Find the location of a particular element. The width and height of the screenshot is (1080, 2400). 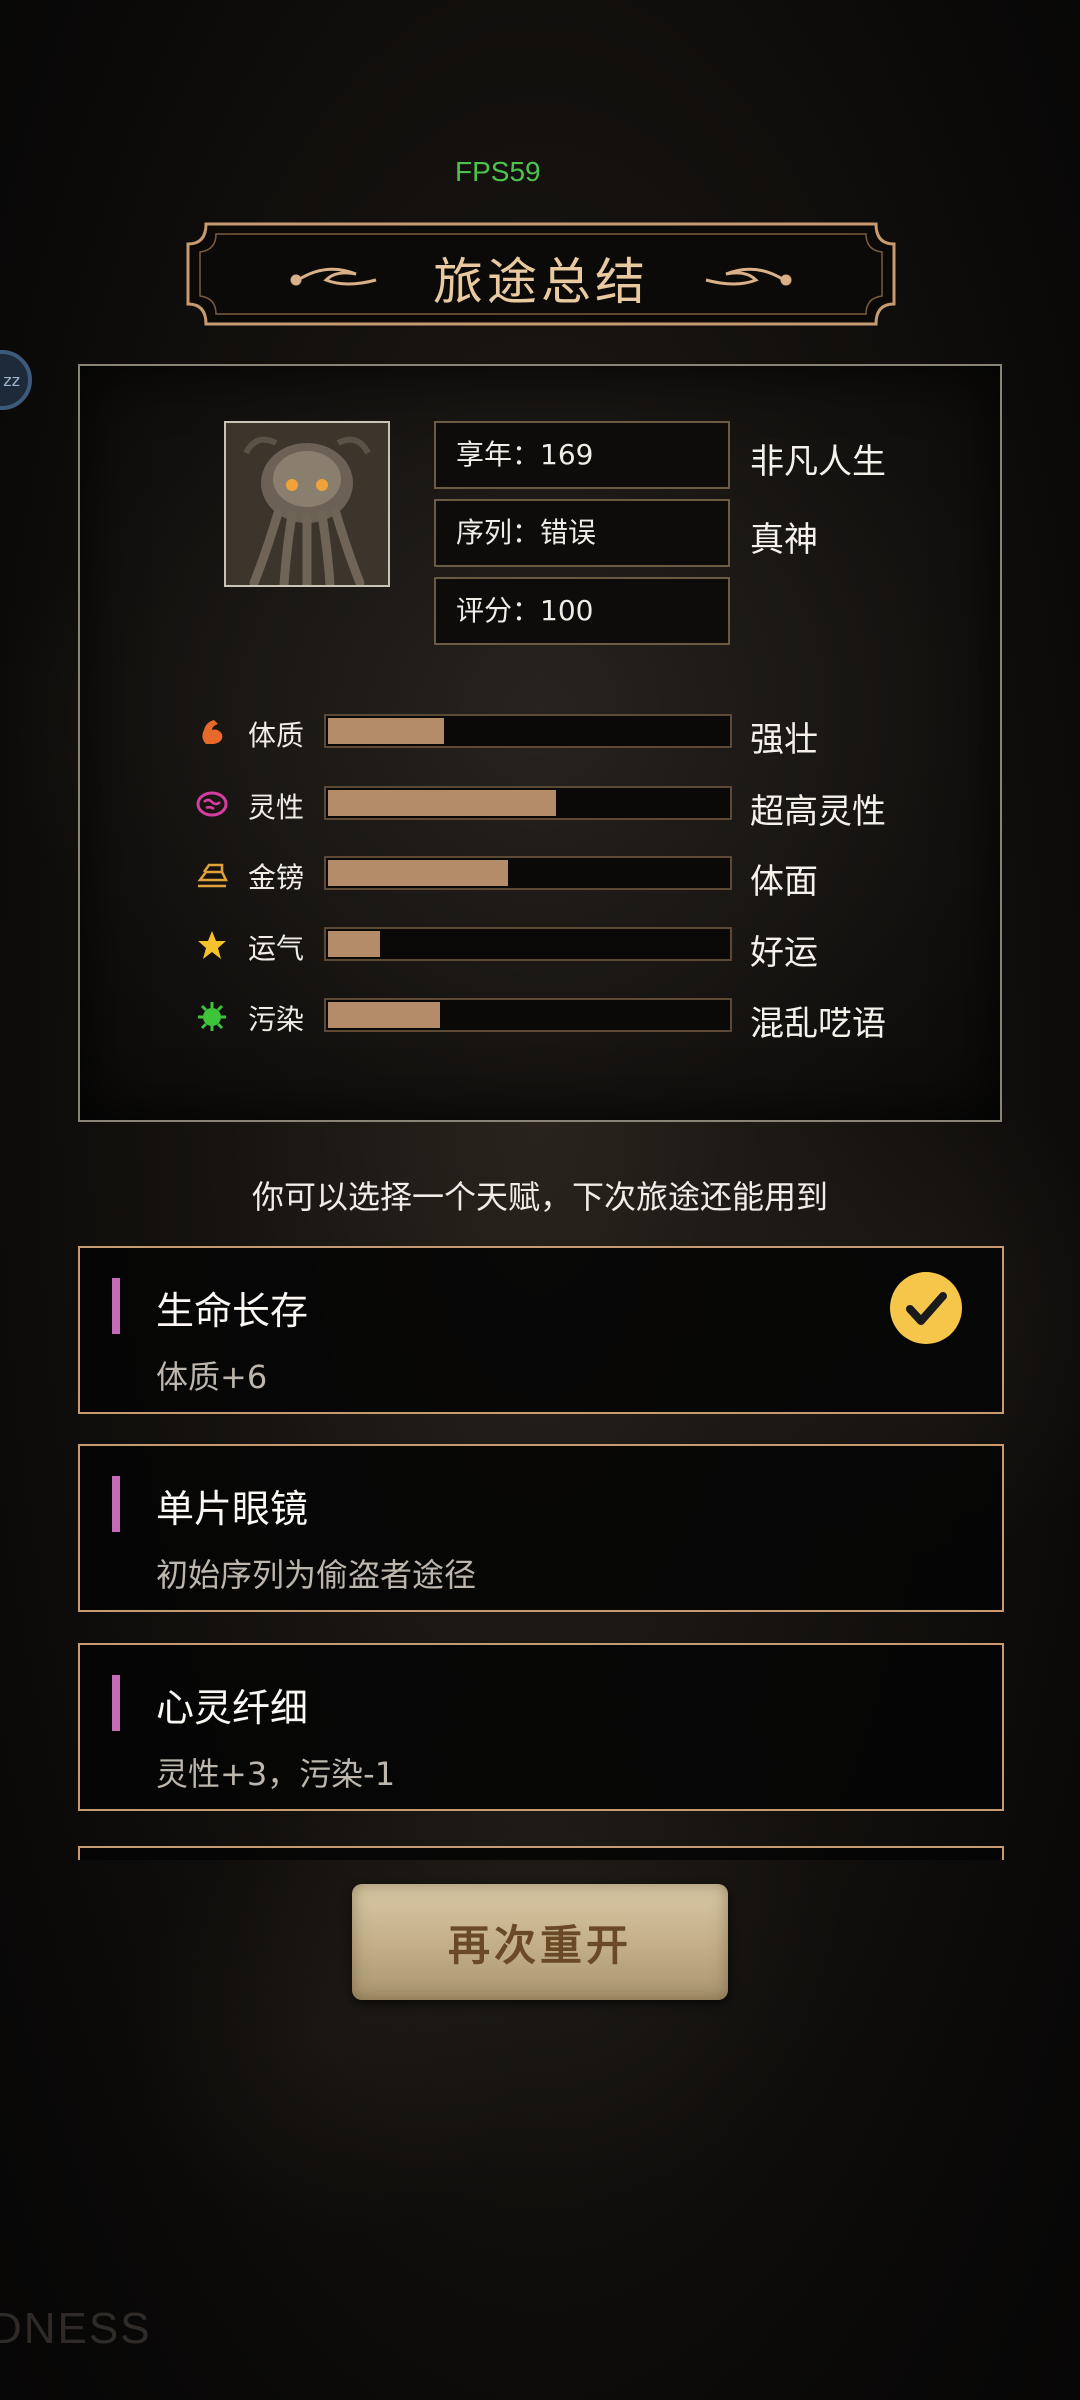

talent-card-delicate-mind: 心灵纤细 灵性+3，污染-1 is located at coordinates (541, 1727).